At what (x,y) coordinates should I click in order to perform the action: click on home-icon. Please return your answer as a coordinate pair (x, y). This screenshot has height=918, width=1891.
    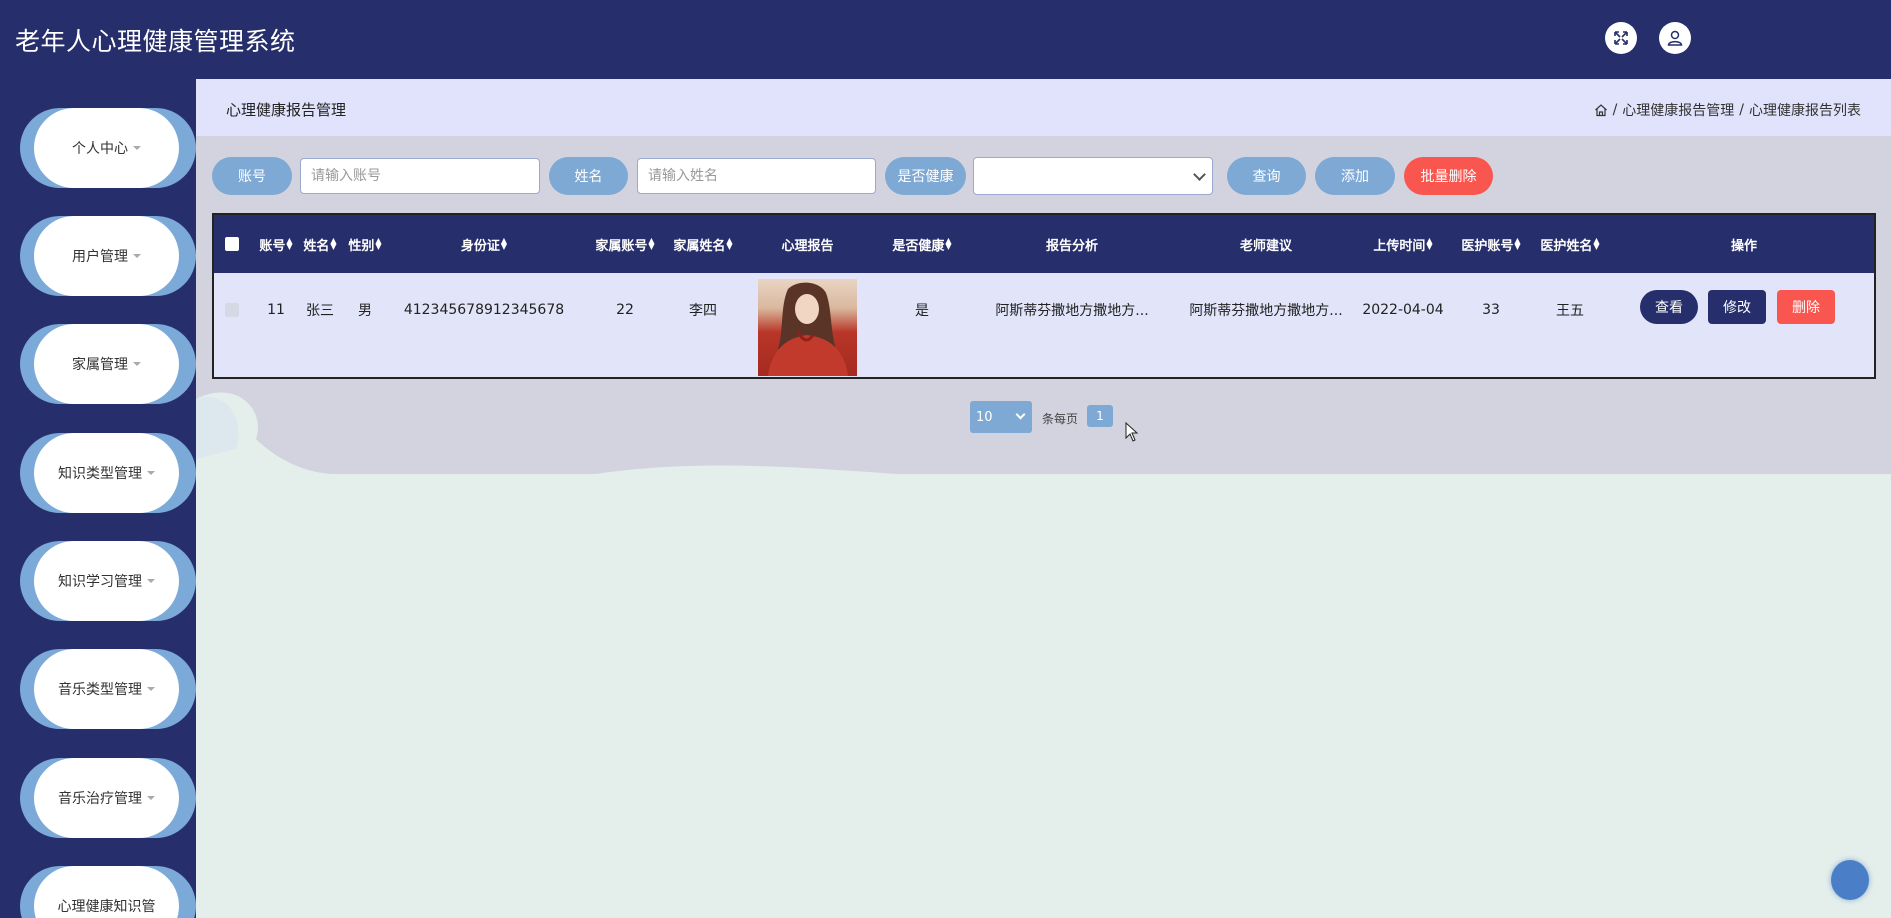
    Looking at the image, I should click on (1601, 110).